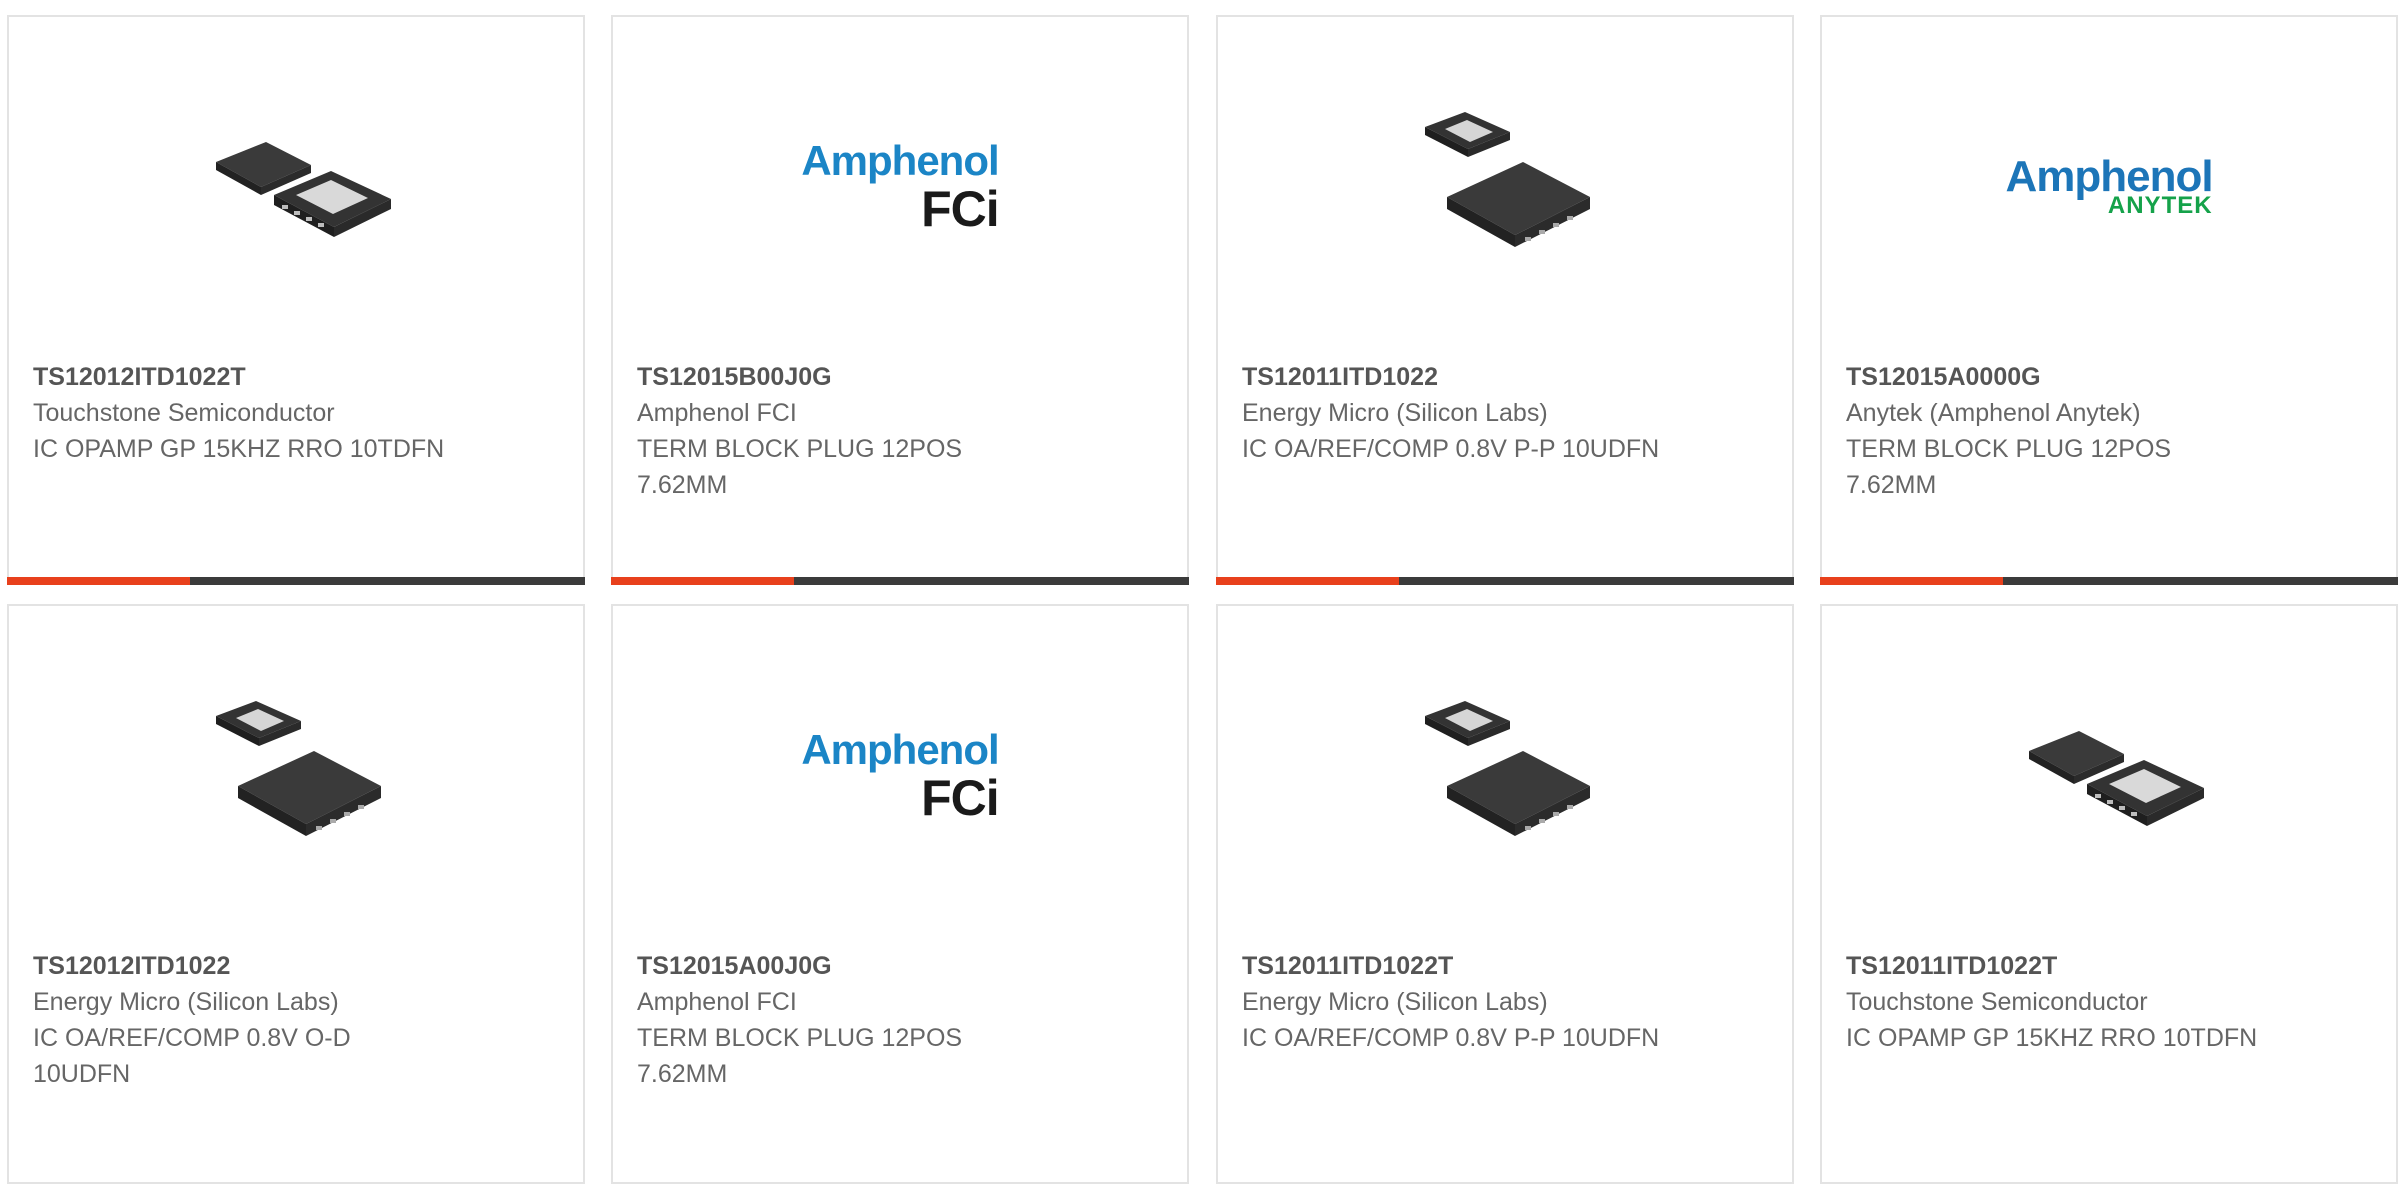  I want to click on description: IC OA/REF/COMP 0.8V O-D 10UDFN, so click(192, 1056).